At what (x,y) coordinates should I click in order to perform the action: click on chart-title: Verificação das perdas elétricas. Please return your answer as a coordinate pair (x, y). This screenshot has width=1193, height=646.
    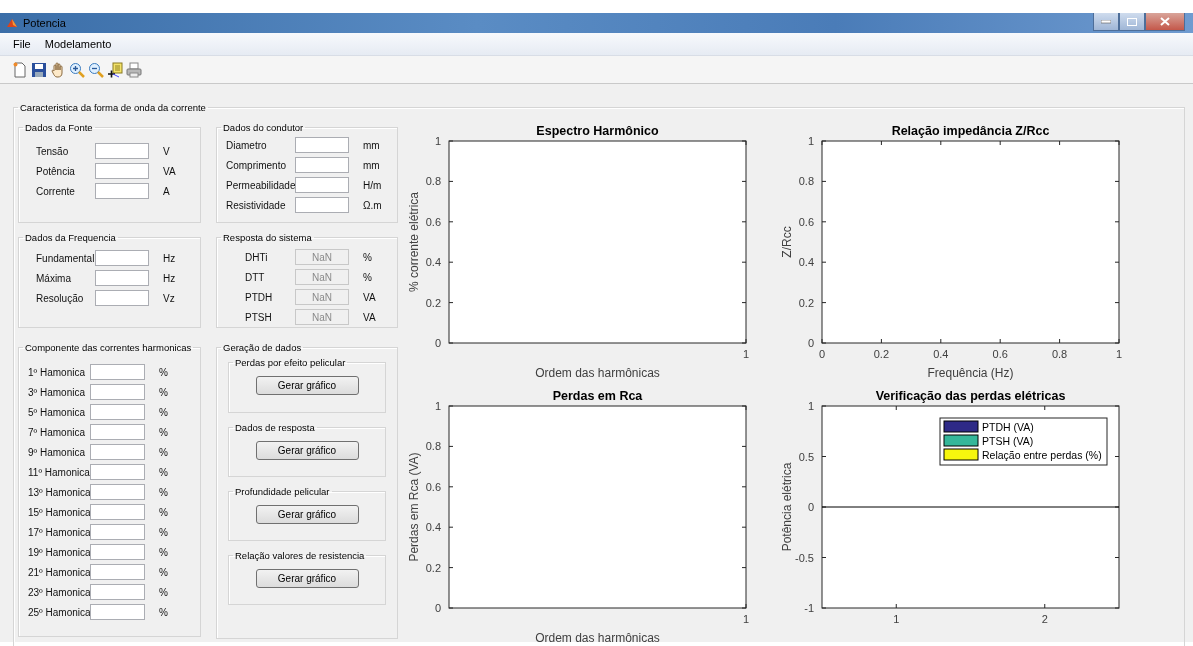
    Looking at the image, I should click on (970, 396).